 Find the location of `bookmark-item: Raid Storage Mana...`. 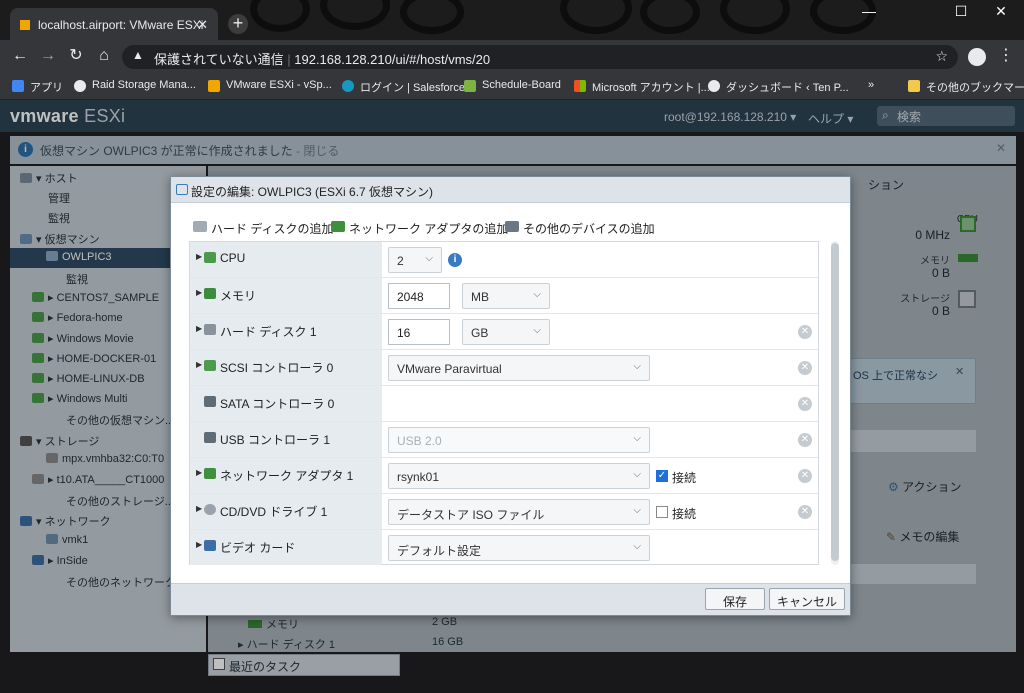

bookmark-item: Raid Storage Mana... is located at coordinates (135, 88).